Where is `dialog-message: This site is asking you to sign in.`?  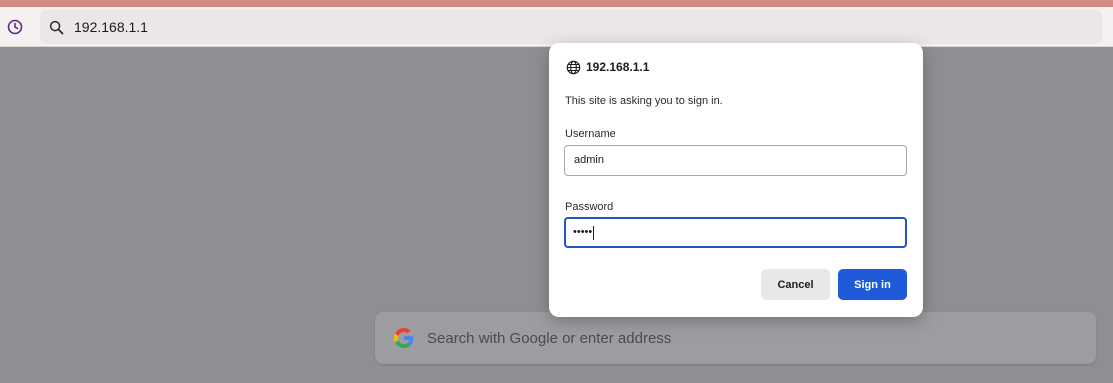
dialog-message: This site is asking you to sign in. is located at coordinates (644, 101).